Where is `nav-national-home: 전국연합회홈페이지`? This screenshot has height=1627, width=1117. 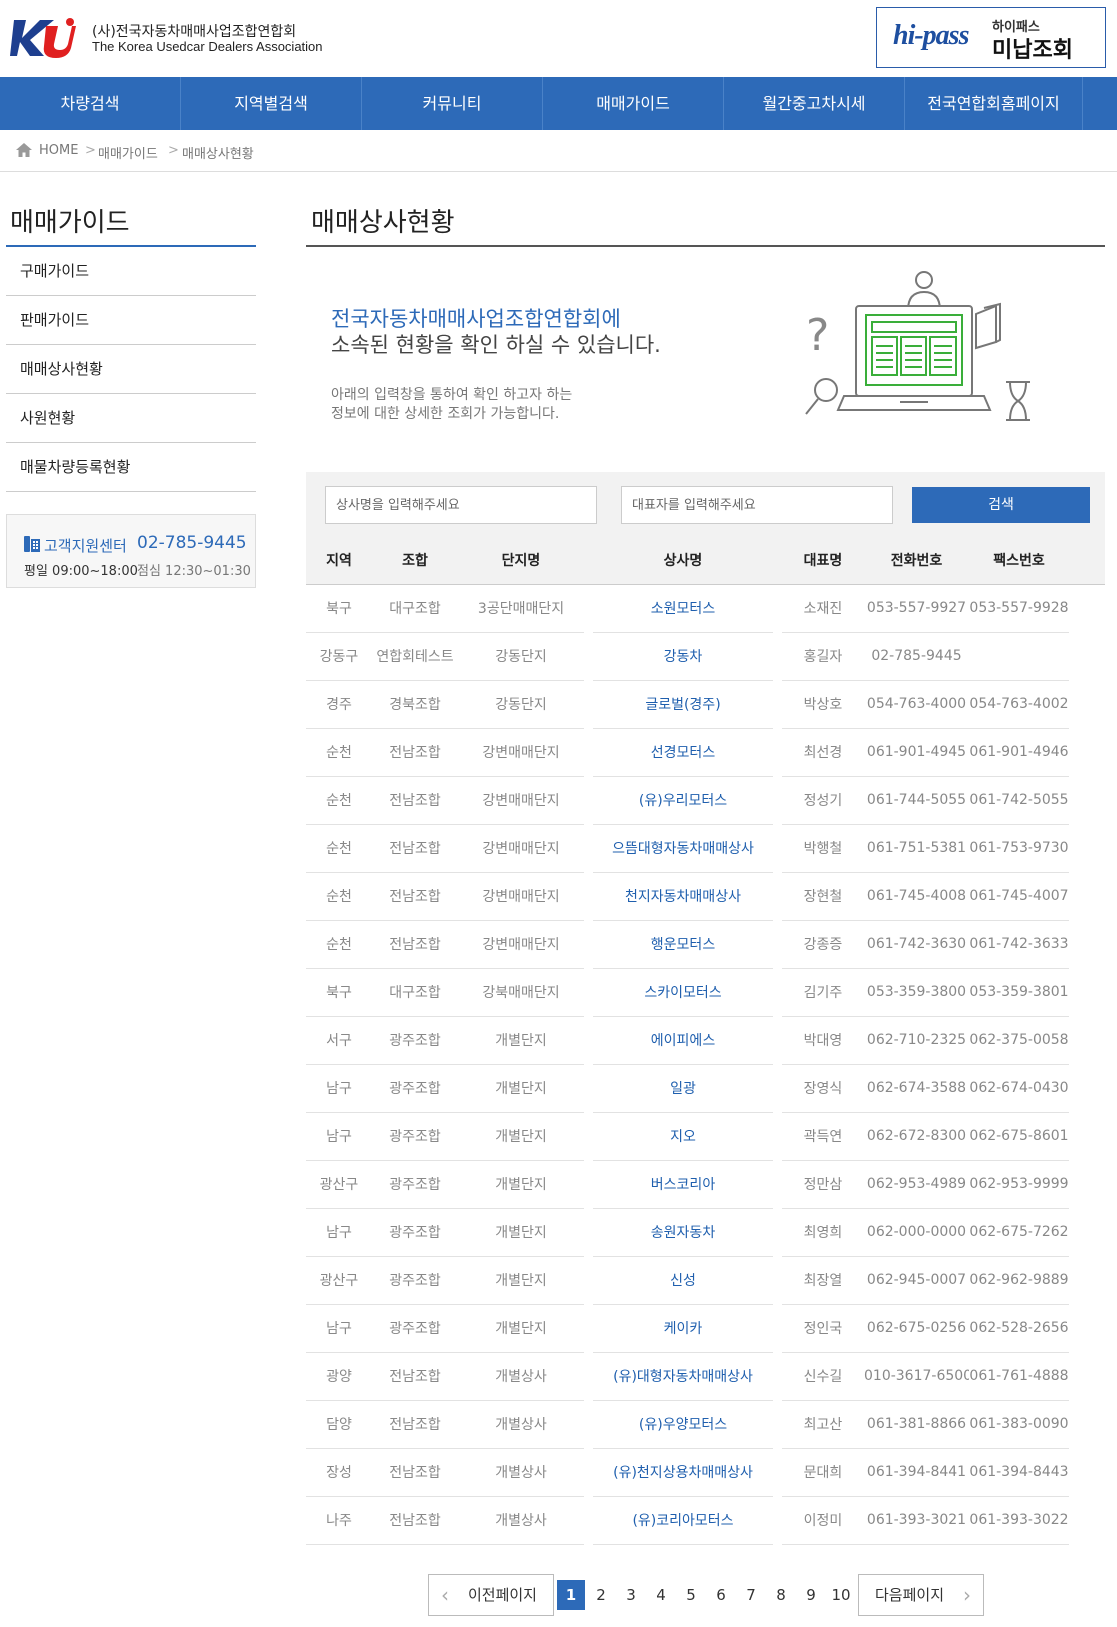
nav-national-home: 전국연합회홈페이지 is located at coordinates (994, 103).